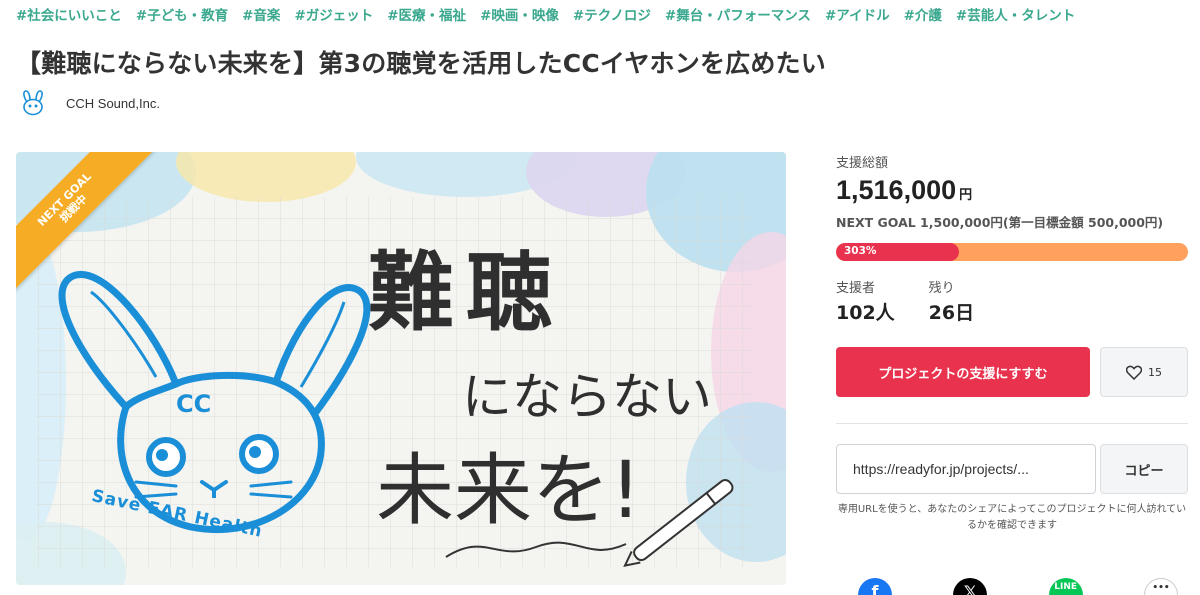 This screenshot has width=1200, height=595. Describe the element at coordinates (862, 163) in the screenshot. I see `total-label: 支援総額` at that location.